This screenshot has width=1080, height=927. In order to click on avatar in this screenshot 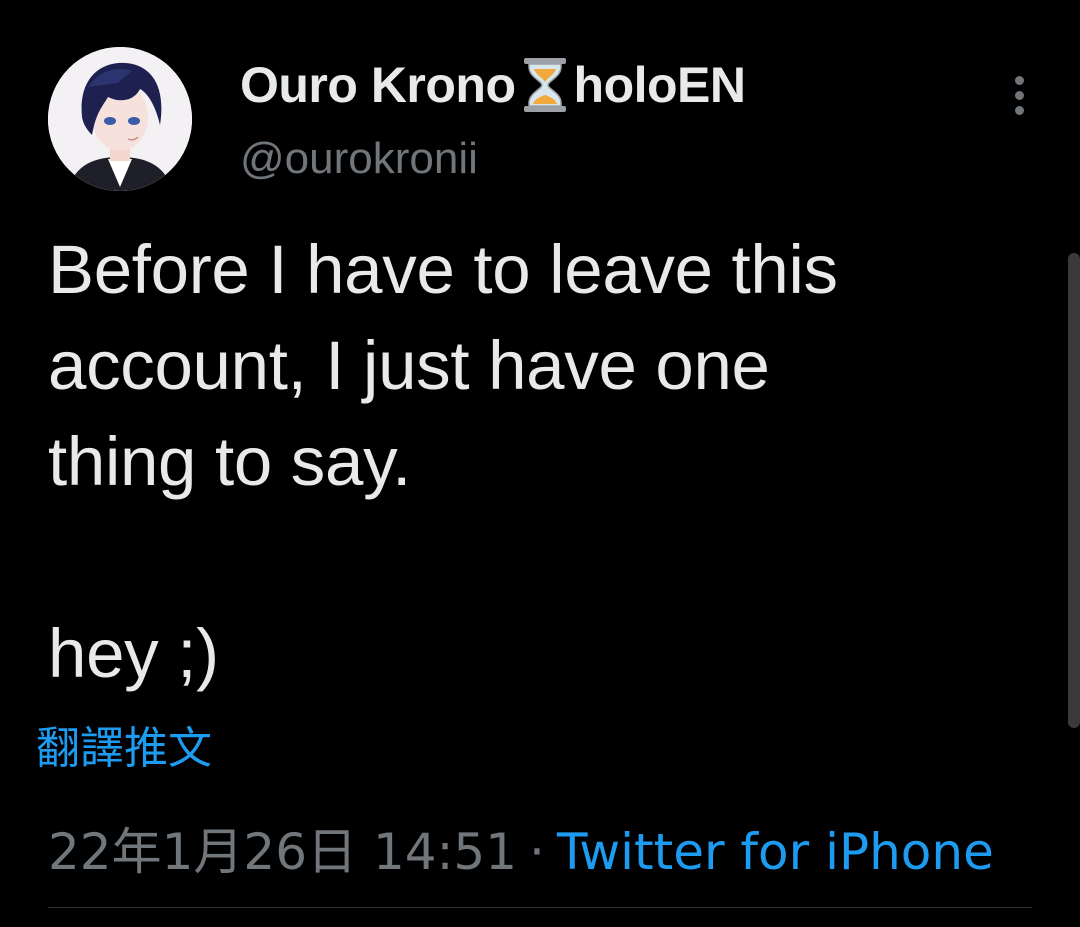, I will do `click(120, 119)`.